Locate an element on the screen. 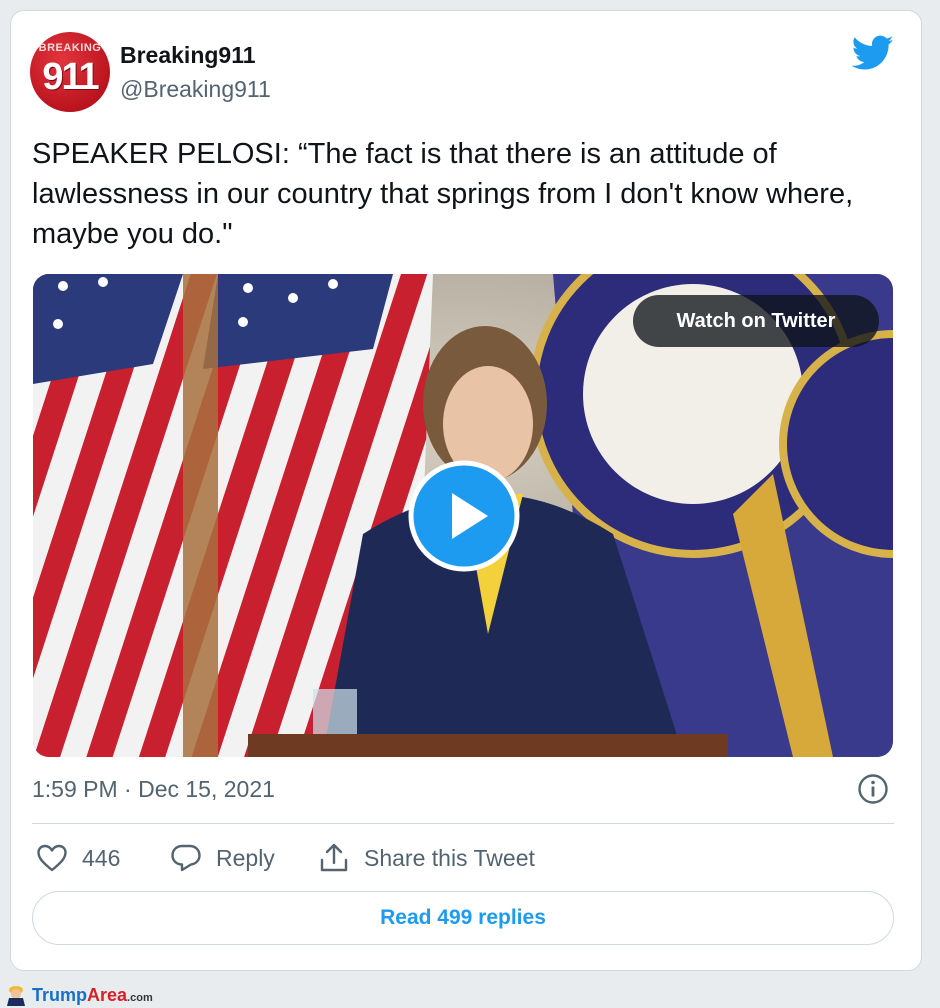 The image size is (940, 1008). tweet-timestamp: 1:59 PM · Dec 15, 2021 is located at coordinates (153, 789).